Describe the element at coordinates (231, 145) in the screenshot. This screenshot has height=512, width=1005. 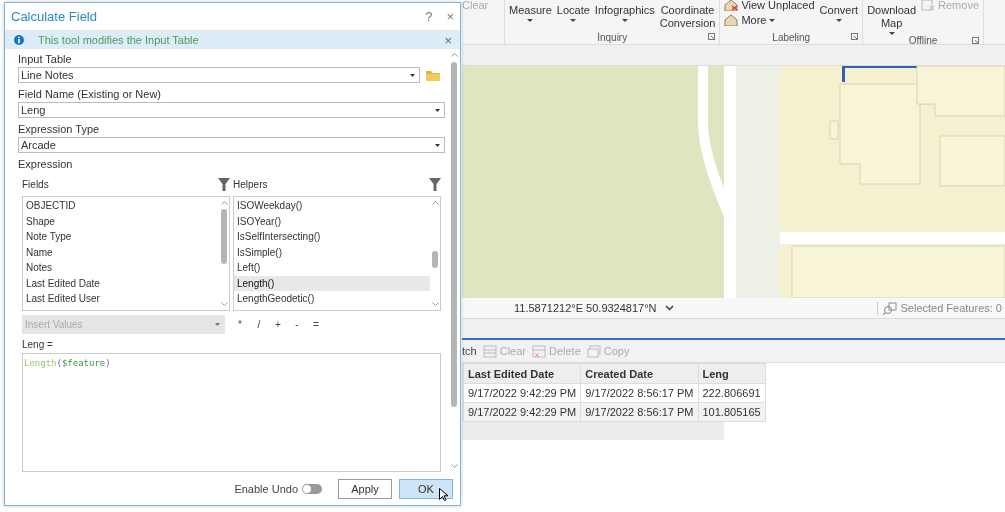
I see `dropdown: Arcade` at that location.